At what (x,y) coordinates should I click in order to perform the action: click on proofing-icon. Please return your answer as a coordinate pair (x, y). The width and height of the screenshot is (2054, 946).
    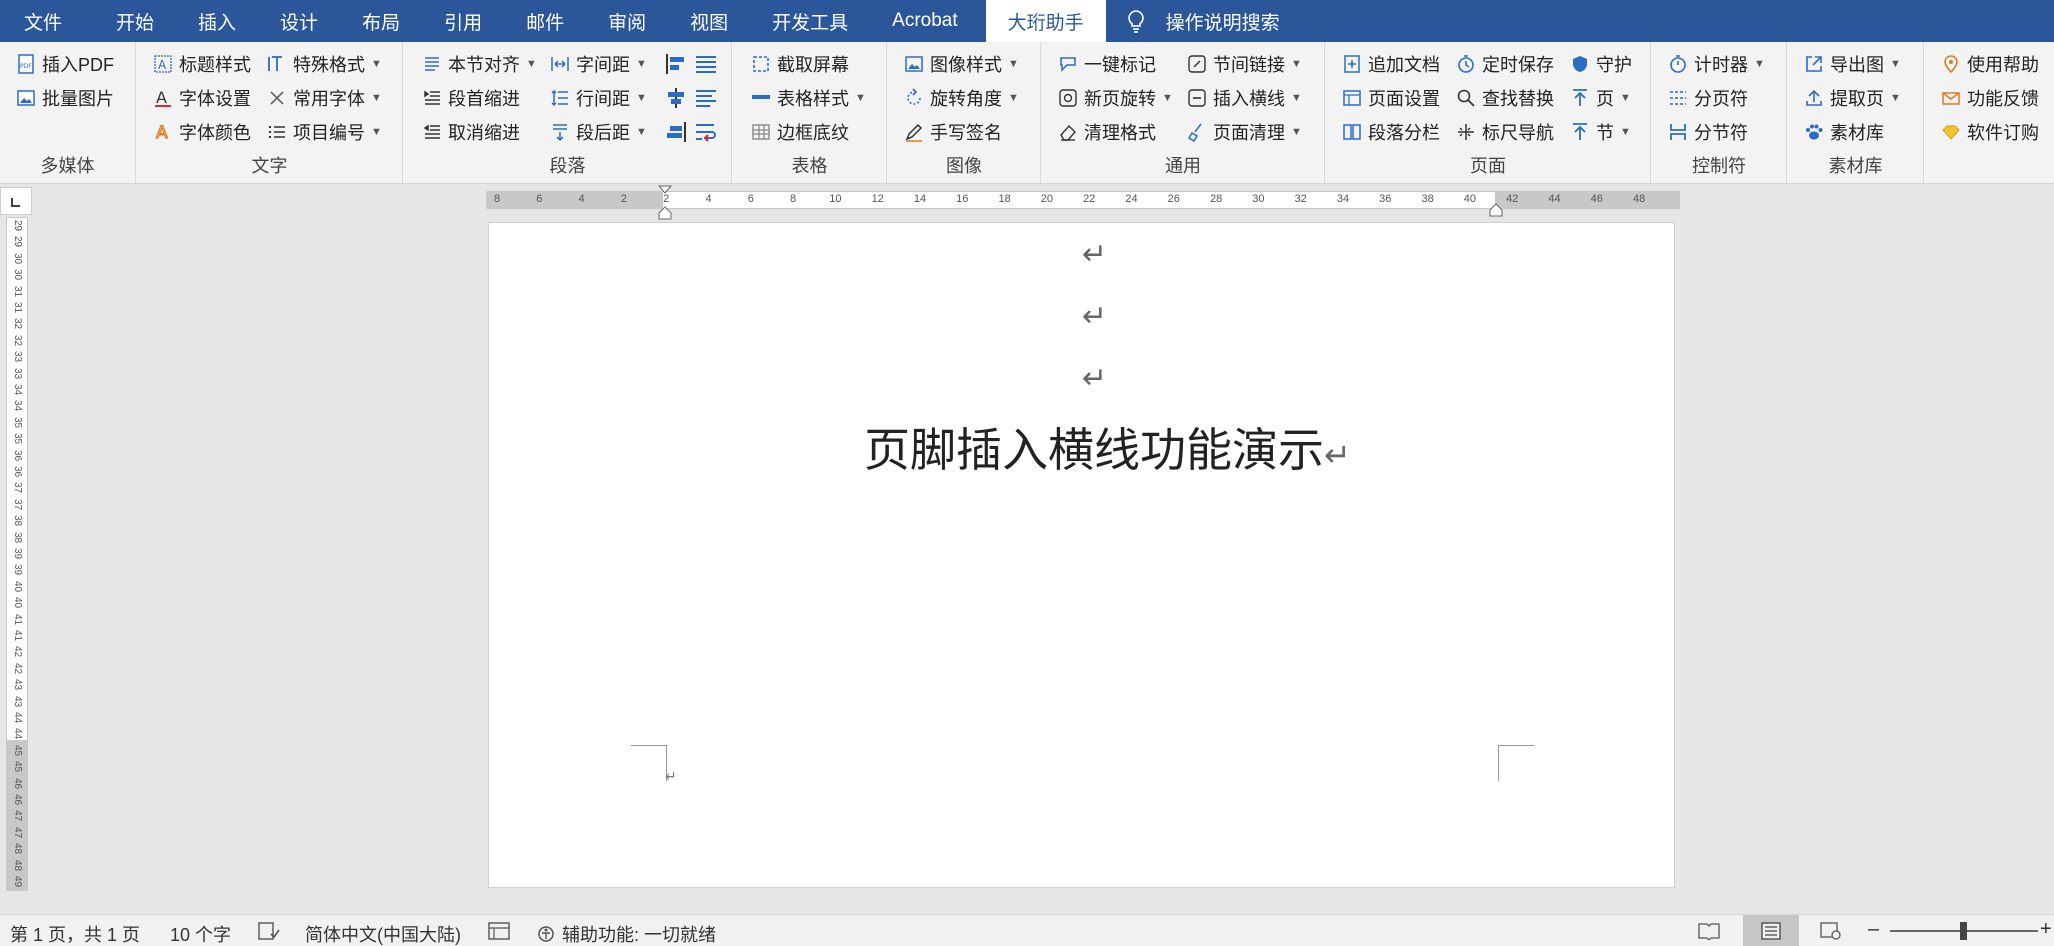
    Looking at the image, I should click on (269, 931).